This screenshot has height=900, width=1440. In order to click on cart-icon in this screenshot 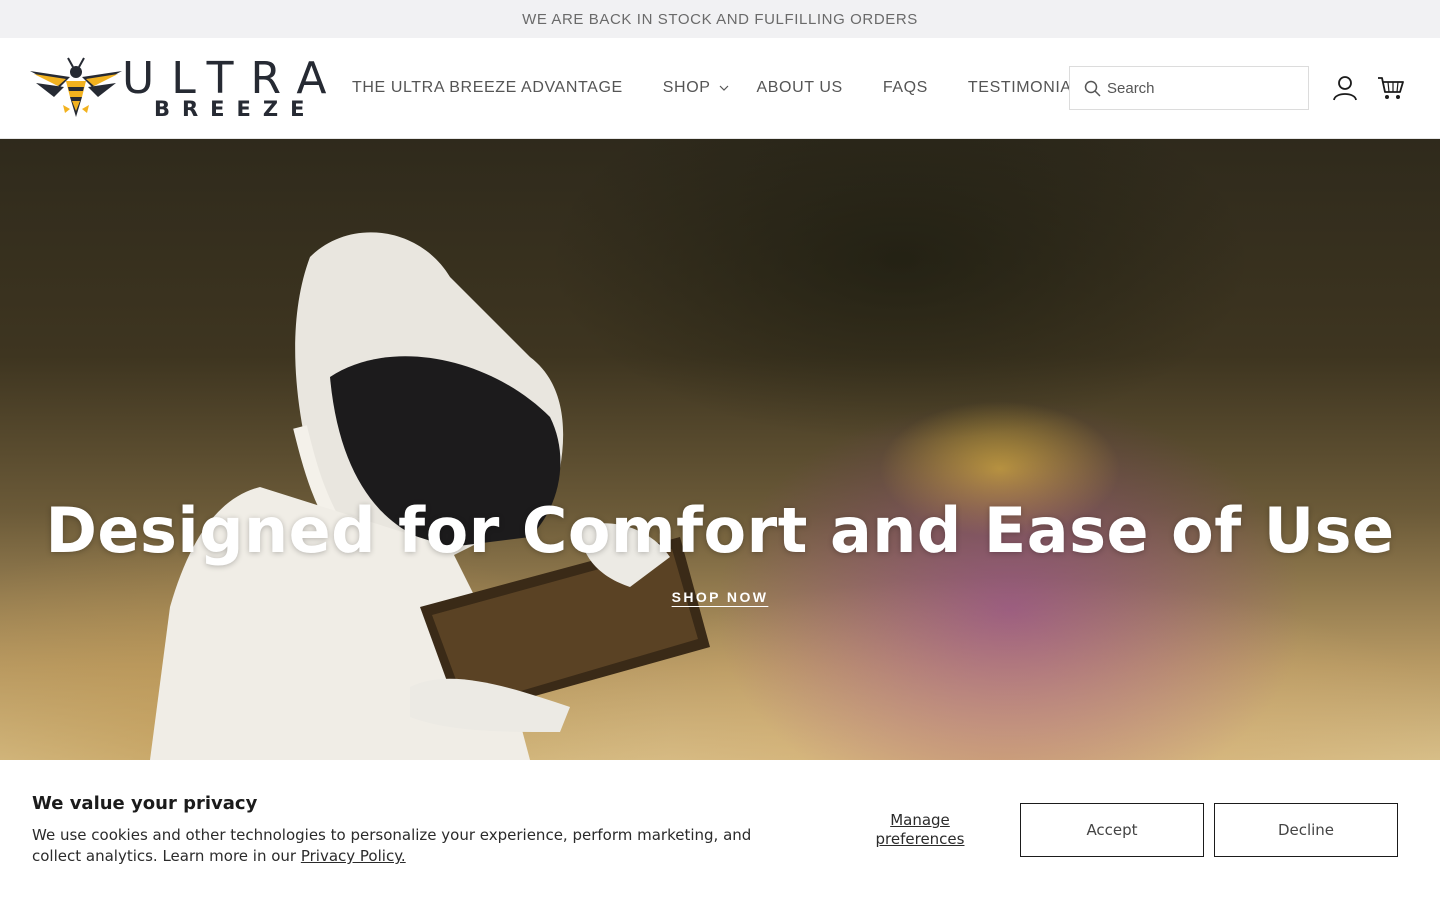, I will do `click(1391, 88)`.